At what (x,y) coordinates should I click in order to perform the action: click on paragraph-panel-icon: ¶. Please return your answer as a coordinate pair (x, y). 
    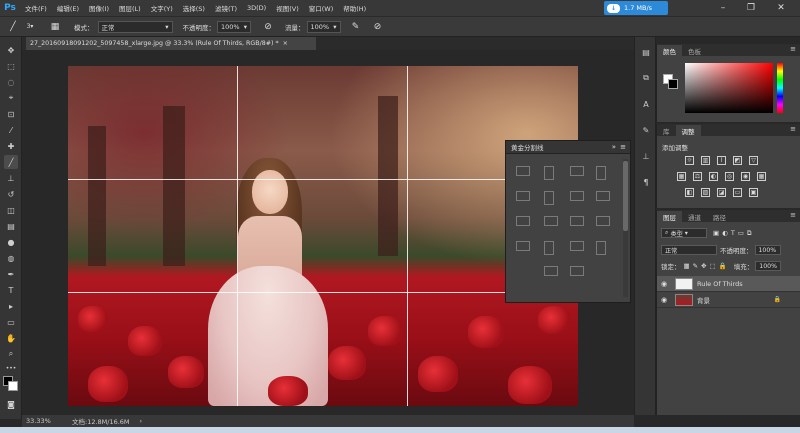
    Looking at the image, I should click on (646, 182).